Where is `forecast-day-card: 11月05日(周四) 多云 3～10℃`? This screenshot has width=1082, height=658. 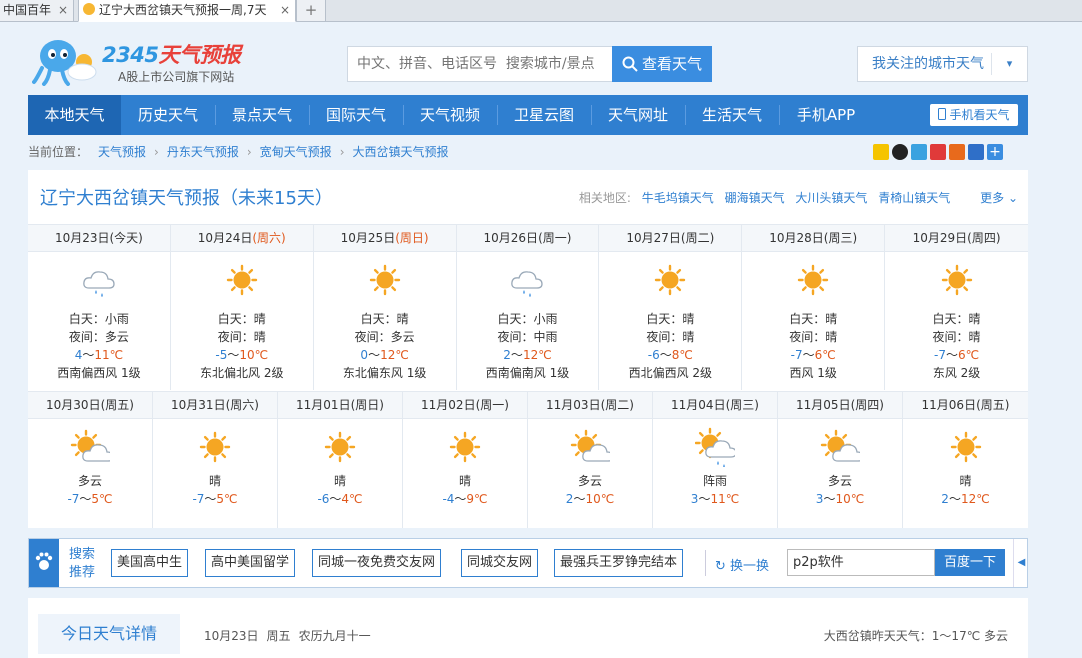 forecast-day-card: 11月05日(周四) 多云 3～10℃ is located at coordinates (840, 460).